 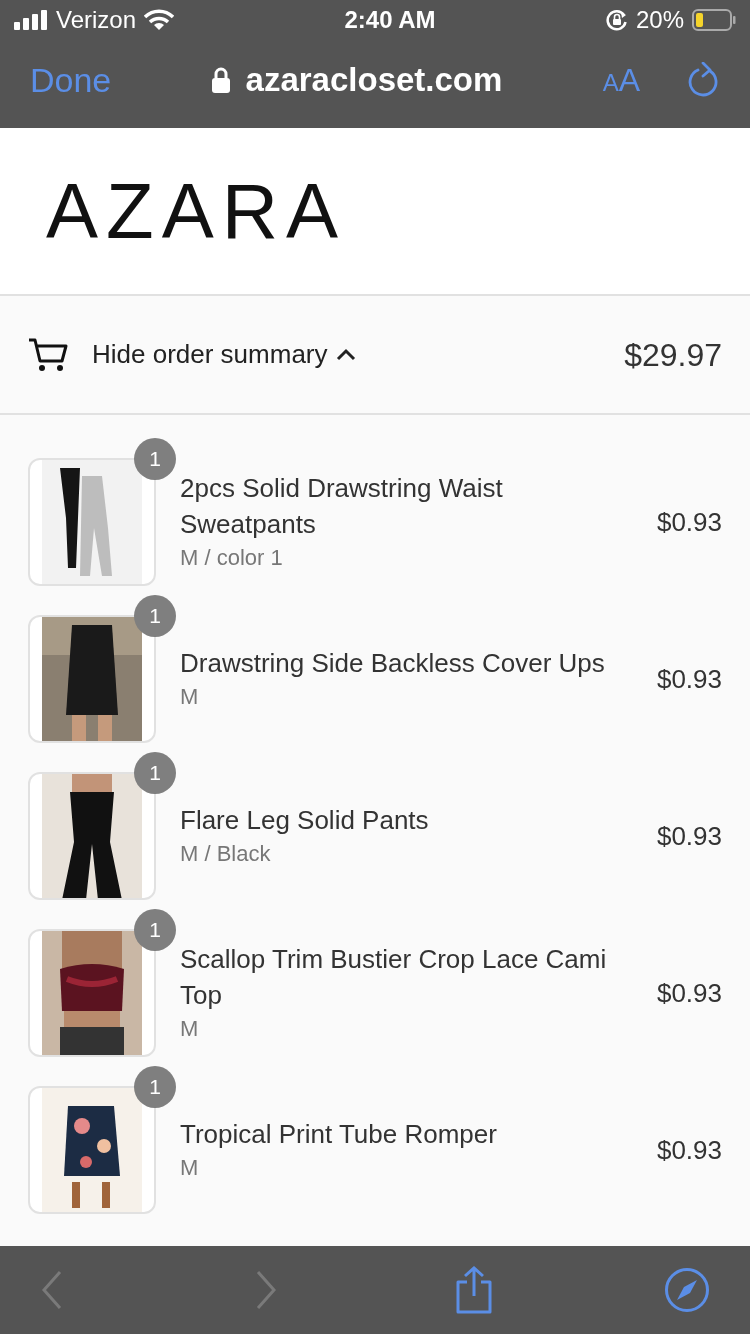 I want to click on store-logo: AZARA, so click(x=196, y=211).